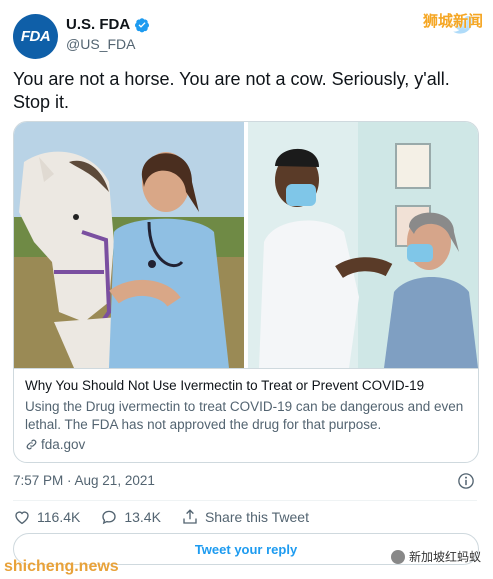 The width and height of the screenshot is (493, 579). I want to click on link-icon, so click(31, 444).